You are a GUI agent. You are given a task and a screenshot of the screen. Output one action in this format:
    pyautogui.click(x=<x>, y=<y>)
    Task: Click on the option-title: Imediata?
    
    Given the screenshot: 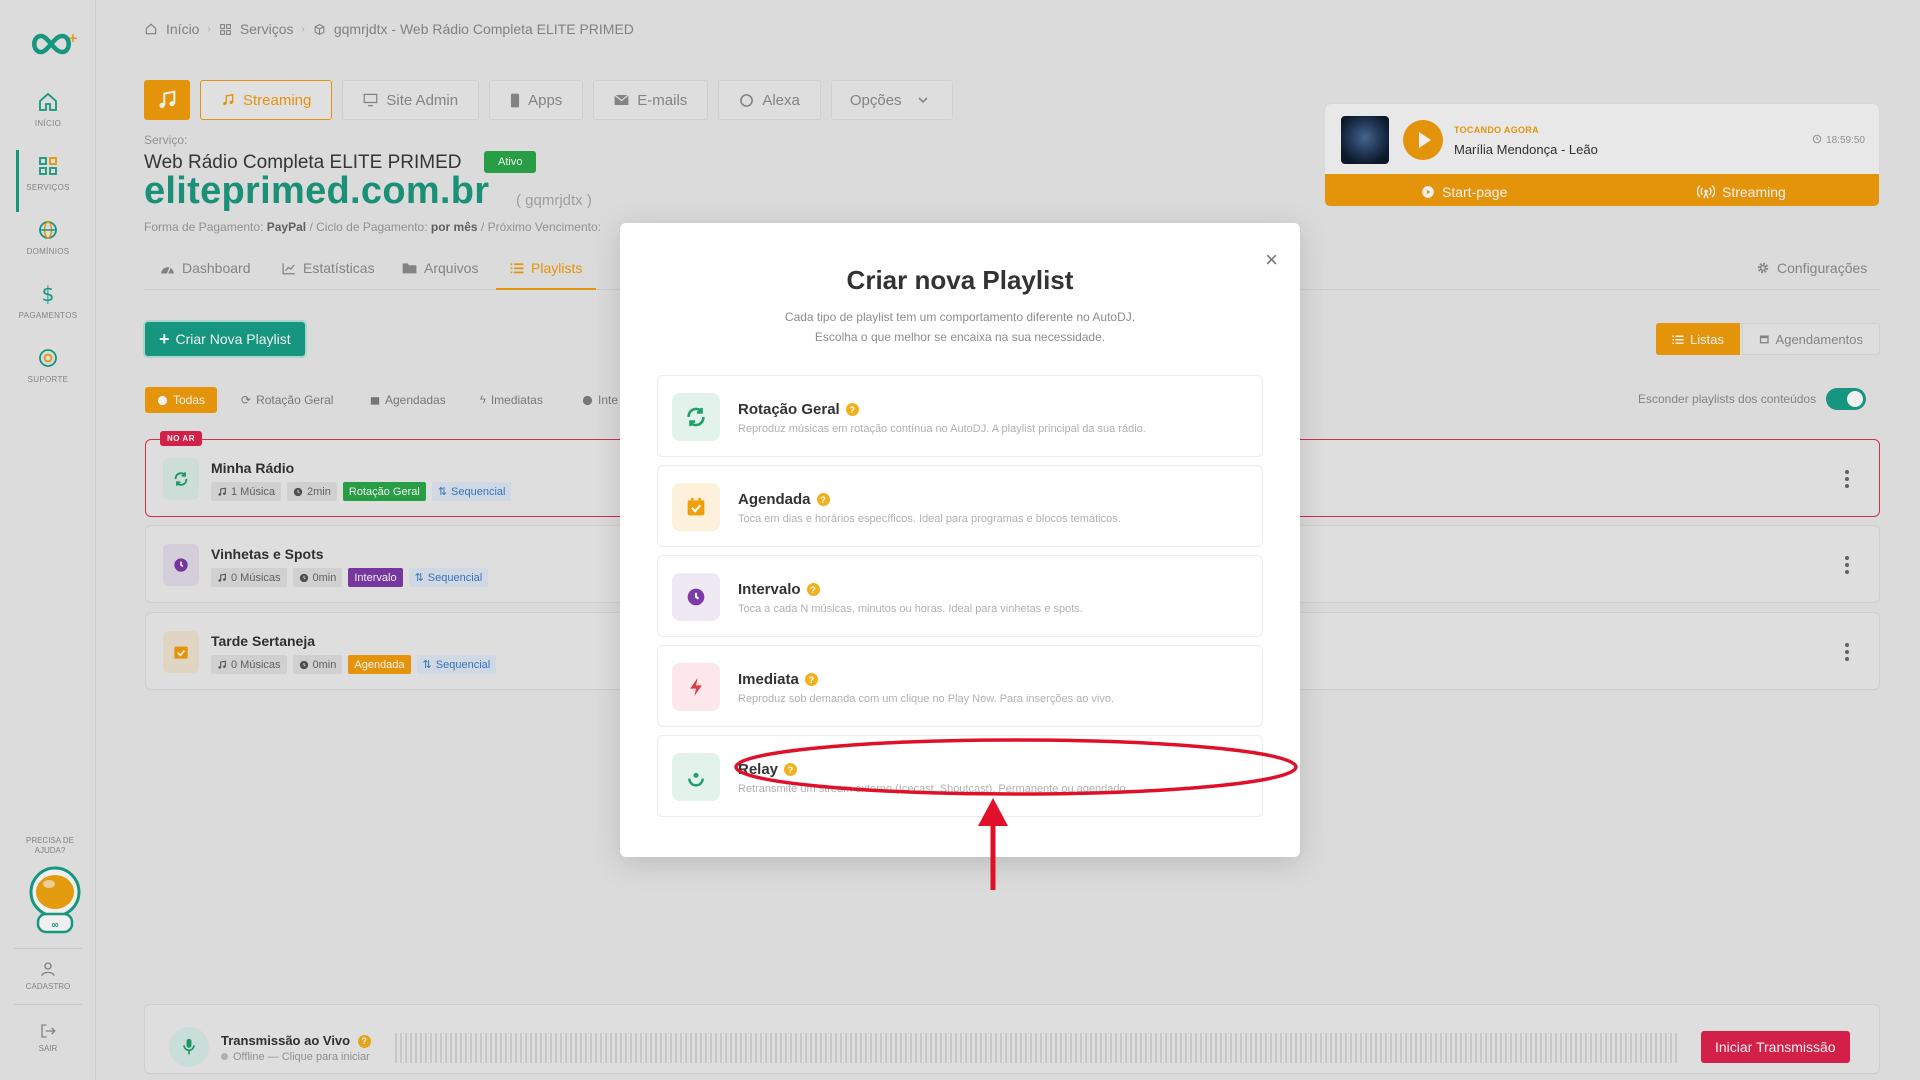 What is the action you would take?
    pyautogui.click(x=778, y=679)
    